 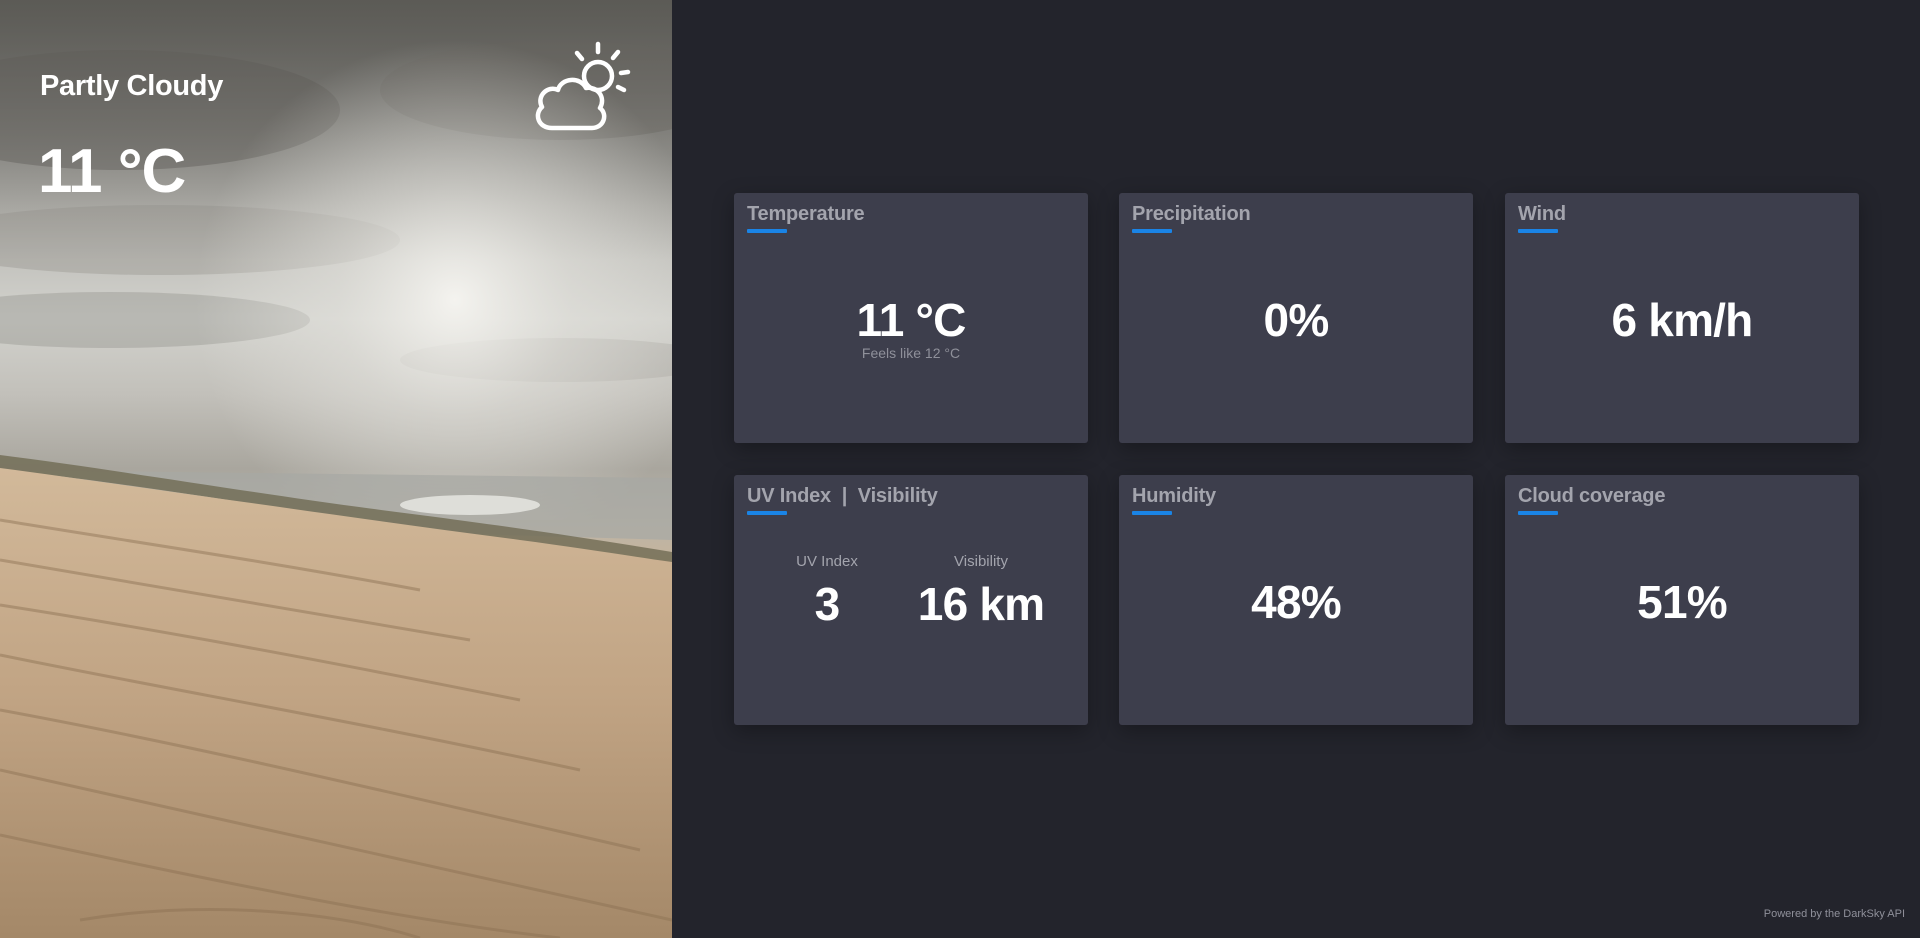 What do you see at coordinates (981, 604) in the screenshot?
I see `visibility-value: 16 km` at bounding box center [981, 604].